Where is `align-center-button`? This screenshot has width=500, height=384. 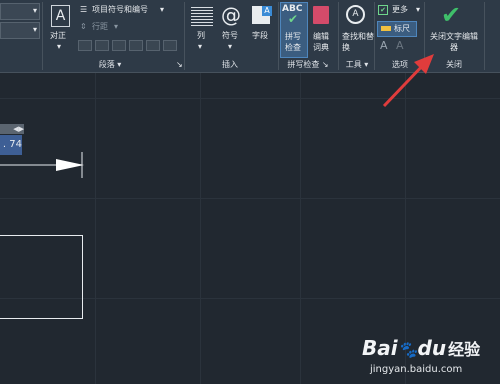 align-center-button is located at coordinates (102, 45).